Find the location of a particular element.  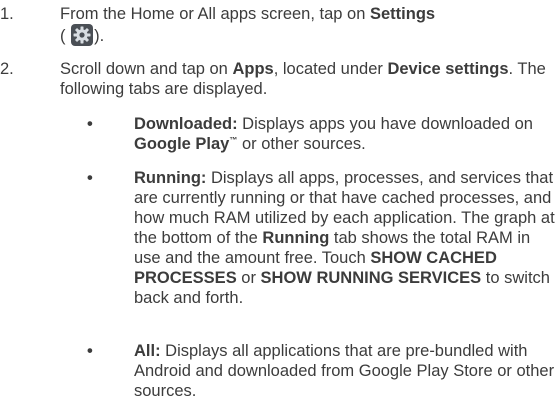

google-play-label: Google Play is located at coordinates (182, 144).